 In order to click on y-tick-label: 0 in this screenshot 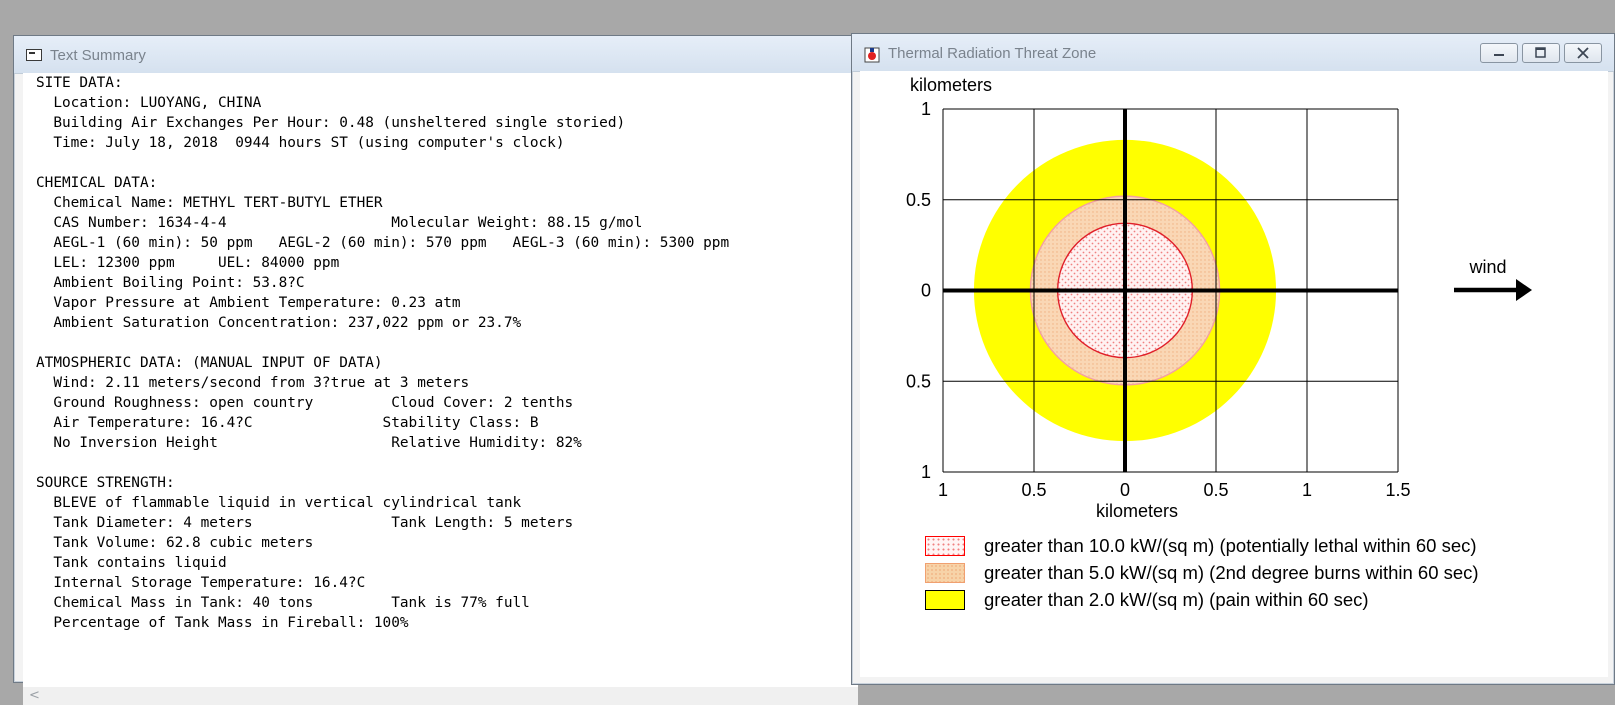, I will do `click(926, 291)`.